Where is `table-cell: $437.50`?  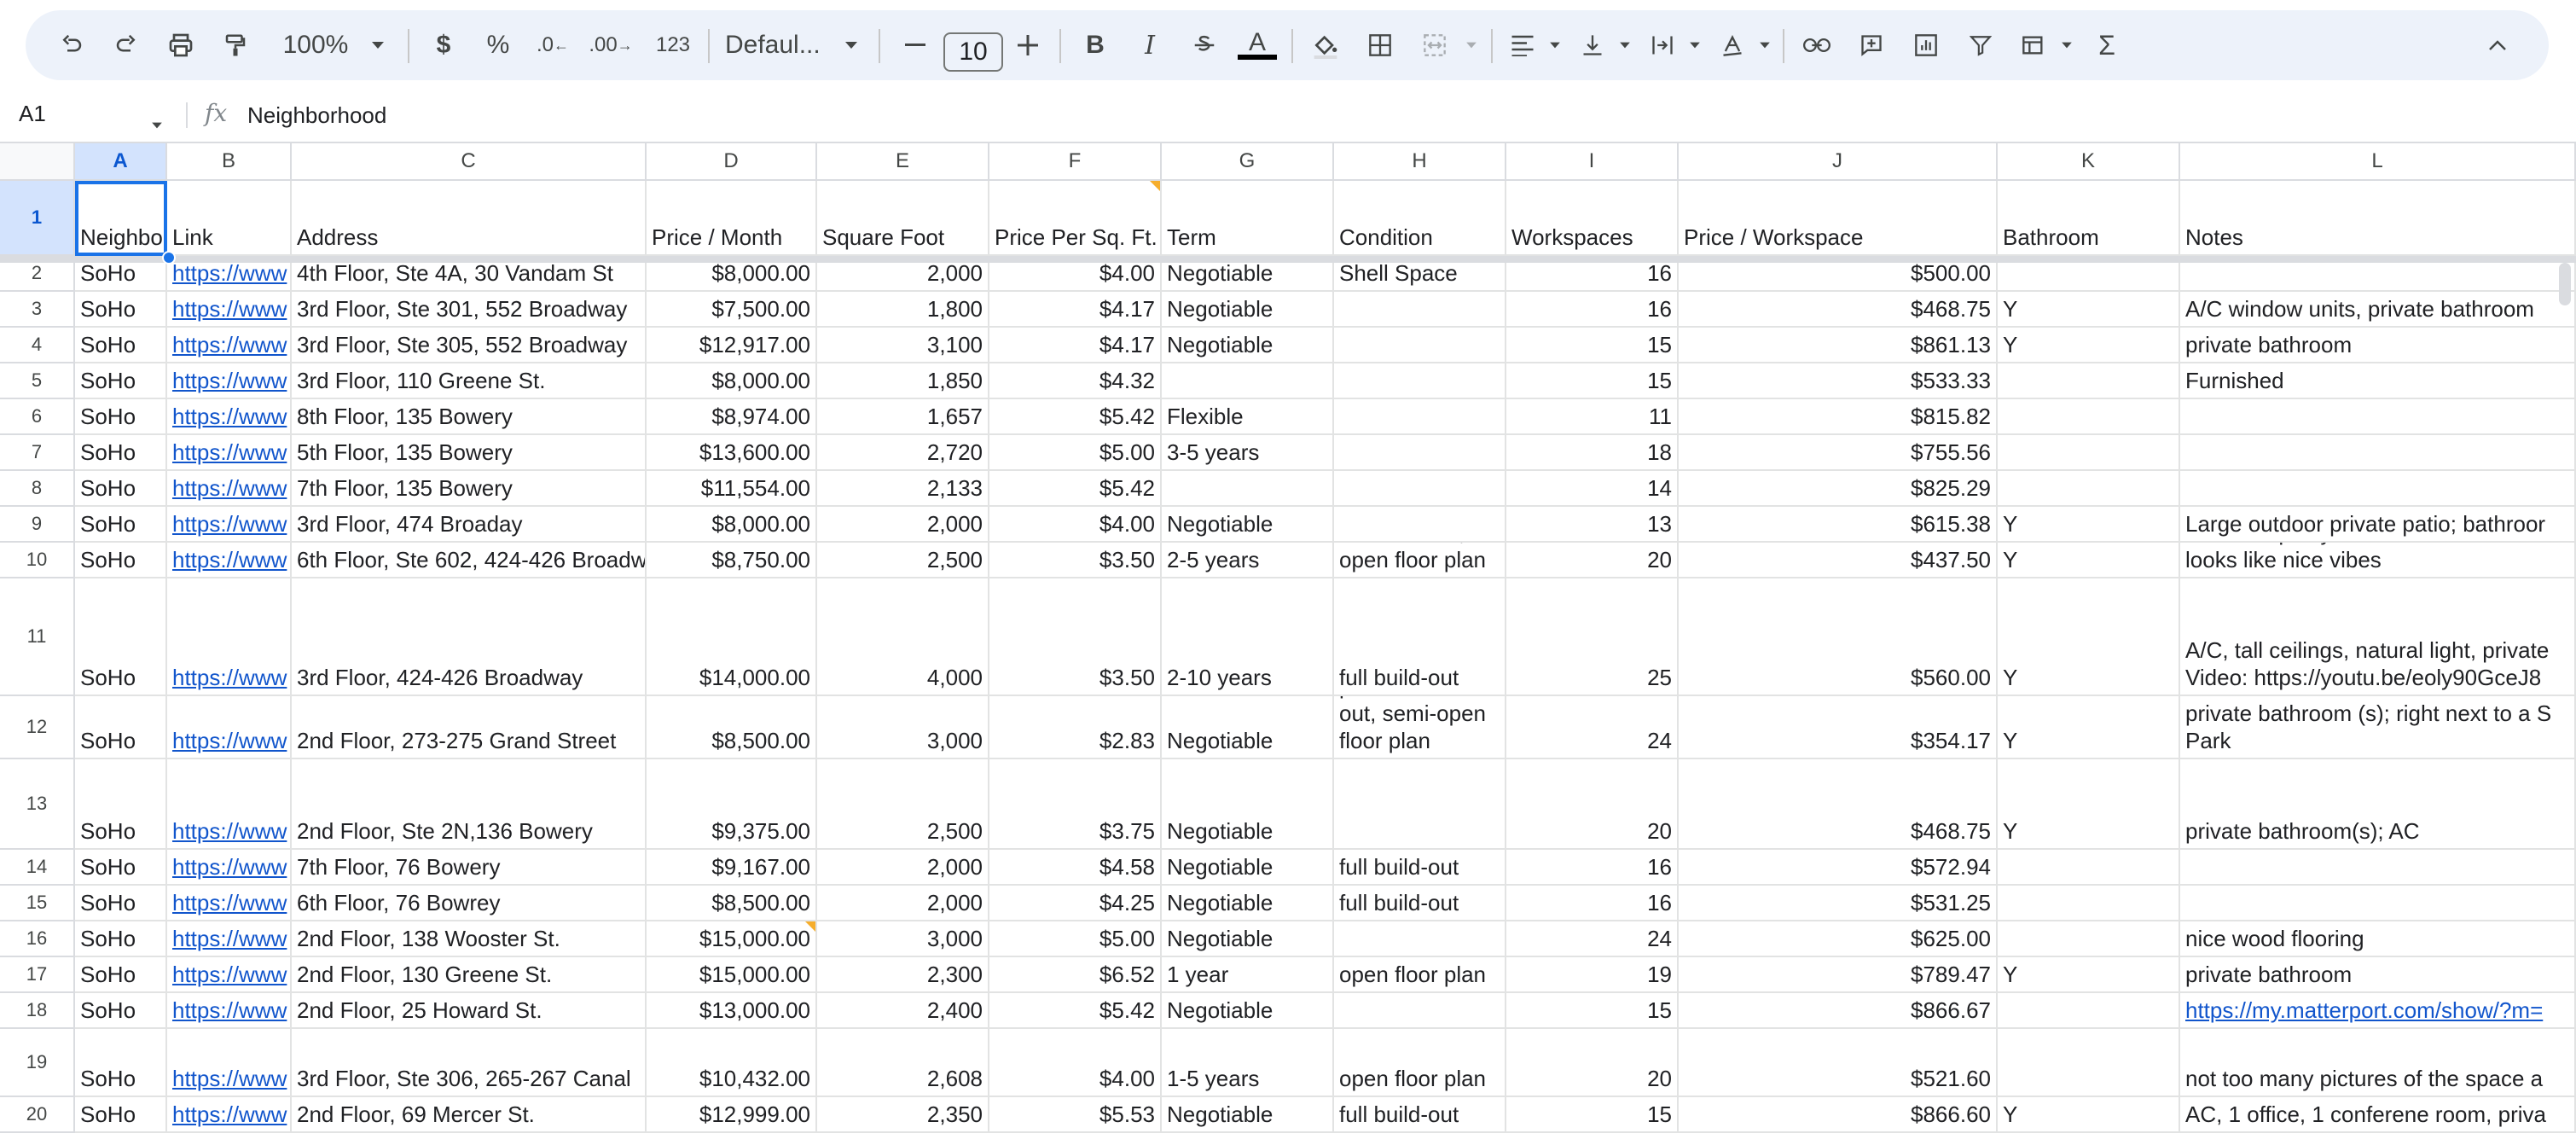
table-cell: $437.50 is located at coordinates (1838, 560).